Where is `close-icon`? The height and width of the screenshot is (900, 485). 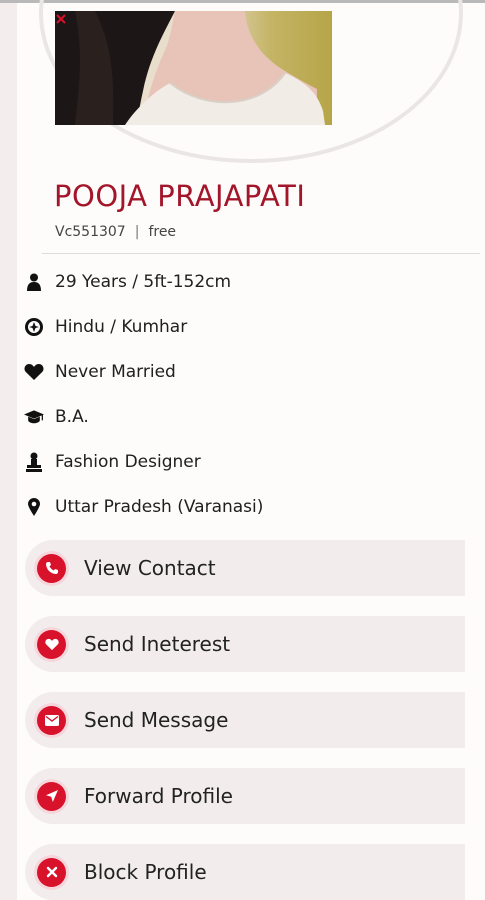
close-icon is located at coordinates (51, 872).